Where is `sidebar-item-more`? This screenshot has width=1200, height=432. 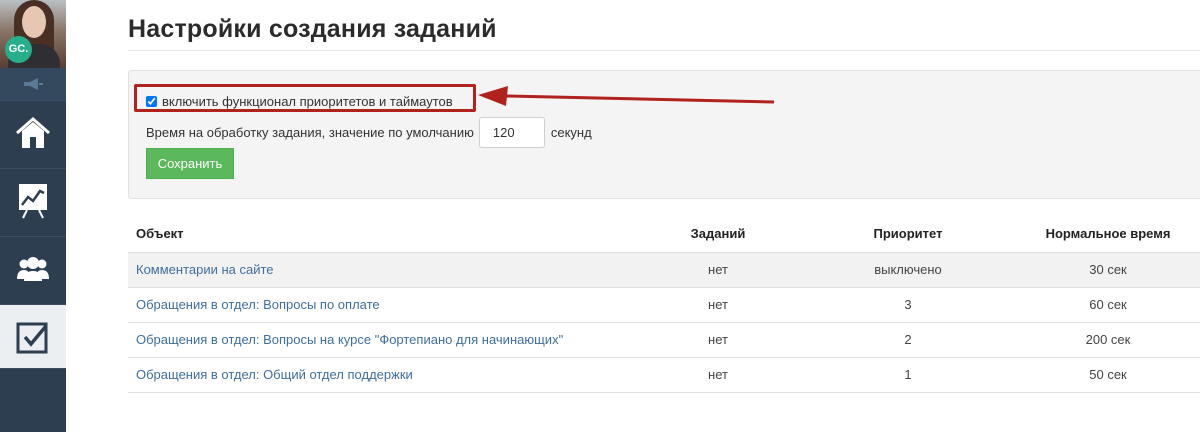 sidebar-item-more is located at coordinates (33, 400).